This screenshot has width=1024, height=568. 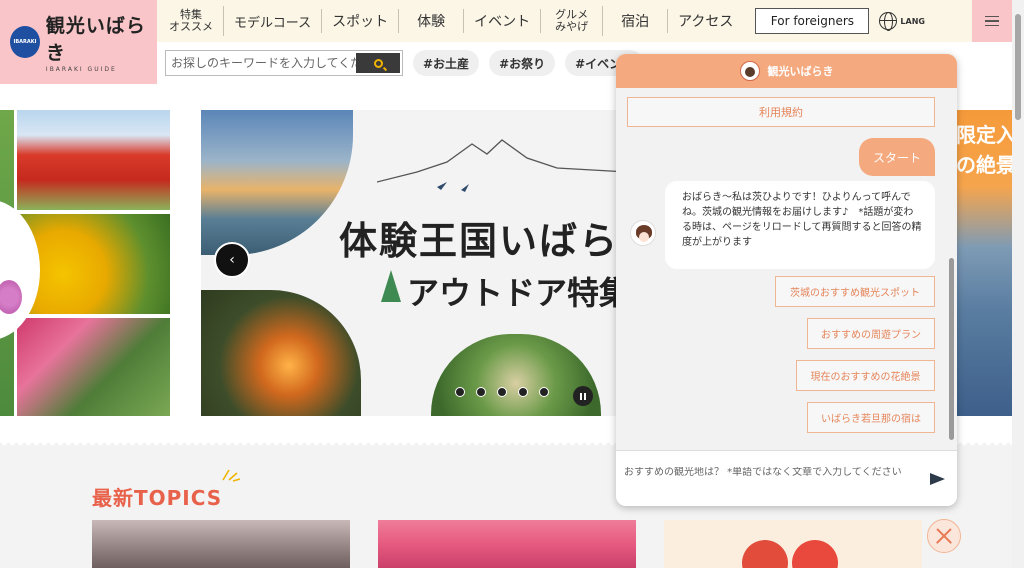 What do you see at coordinates (499, 165) in the screenshot?
I see `mountain-illustration-icon` at bounding box center [499, 165].